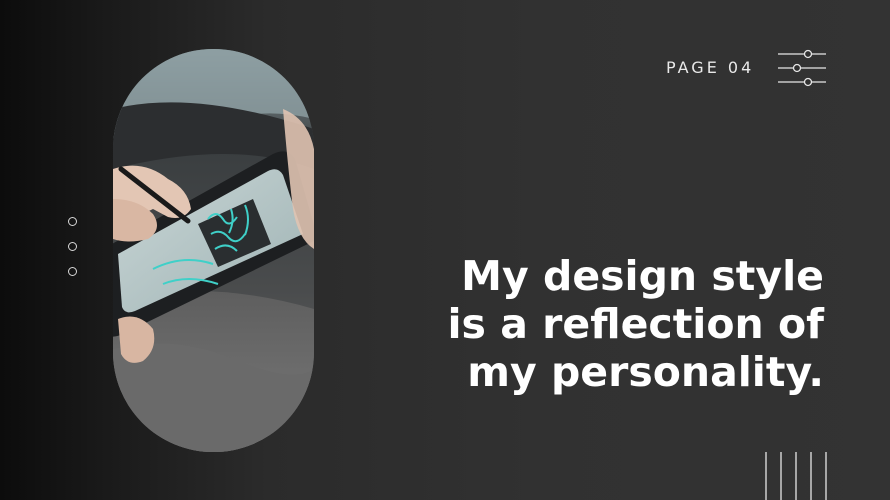 This screenshot has height=500, width=890. Describe the element at coordinates (636, 324) in the screenshot. I see `quote-line: is a reflection of` at that location.